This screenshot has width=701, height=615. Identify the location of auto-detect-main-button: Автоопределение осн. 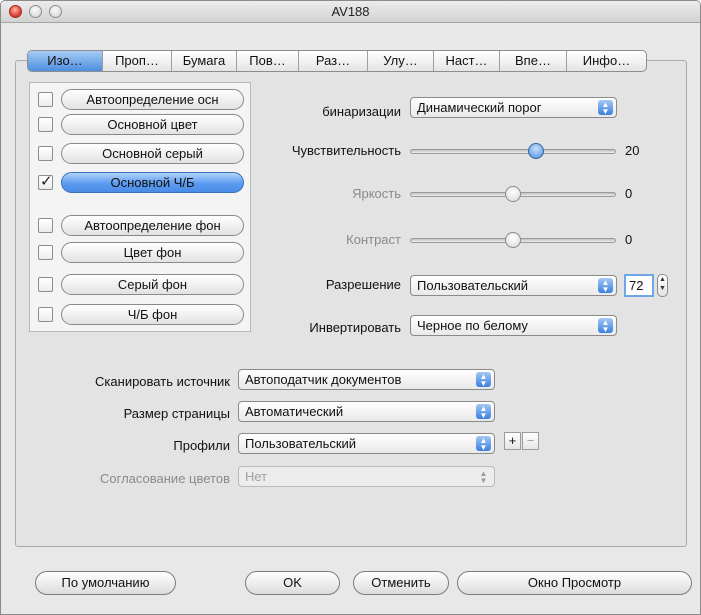
(152, 99).